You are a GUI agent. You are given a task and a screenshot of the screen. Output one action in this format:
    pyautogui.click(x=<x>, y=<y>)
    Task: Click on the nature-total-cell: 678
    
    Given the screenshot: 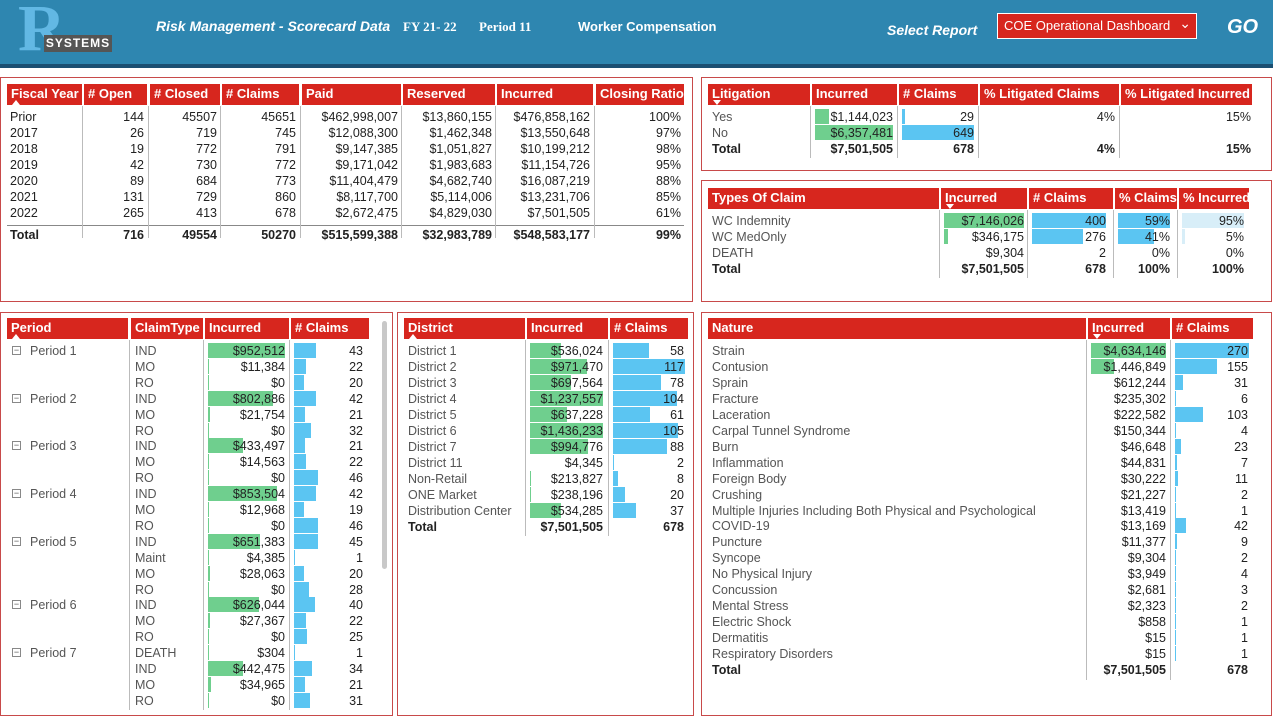 What is the action you would take?
    pyautogui.click(x=1237, y=670)
    